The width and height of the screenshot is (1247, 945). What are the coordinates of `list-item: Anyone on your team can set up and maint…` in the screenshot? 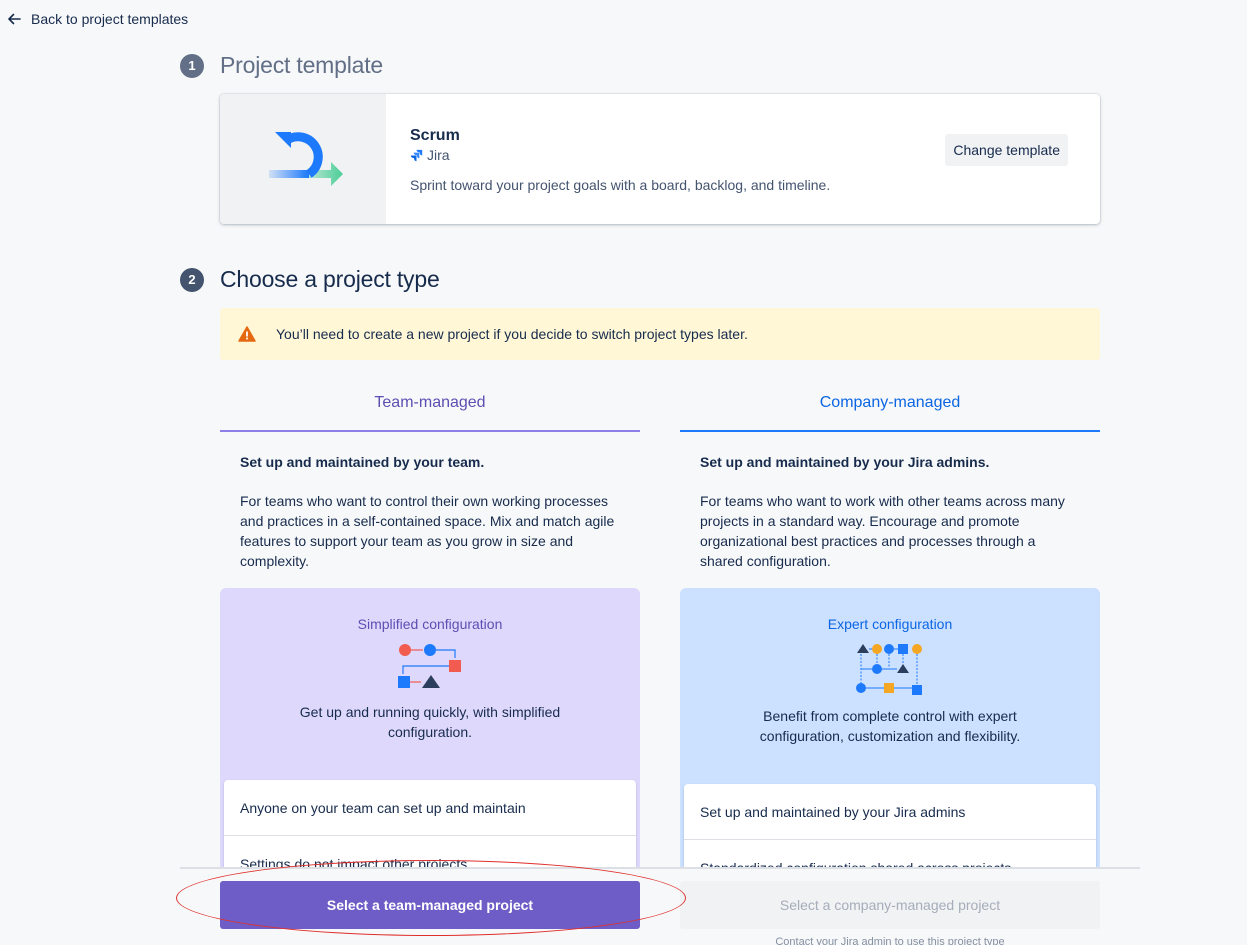 It's located at (430, 808).